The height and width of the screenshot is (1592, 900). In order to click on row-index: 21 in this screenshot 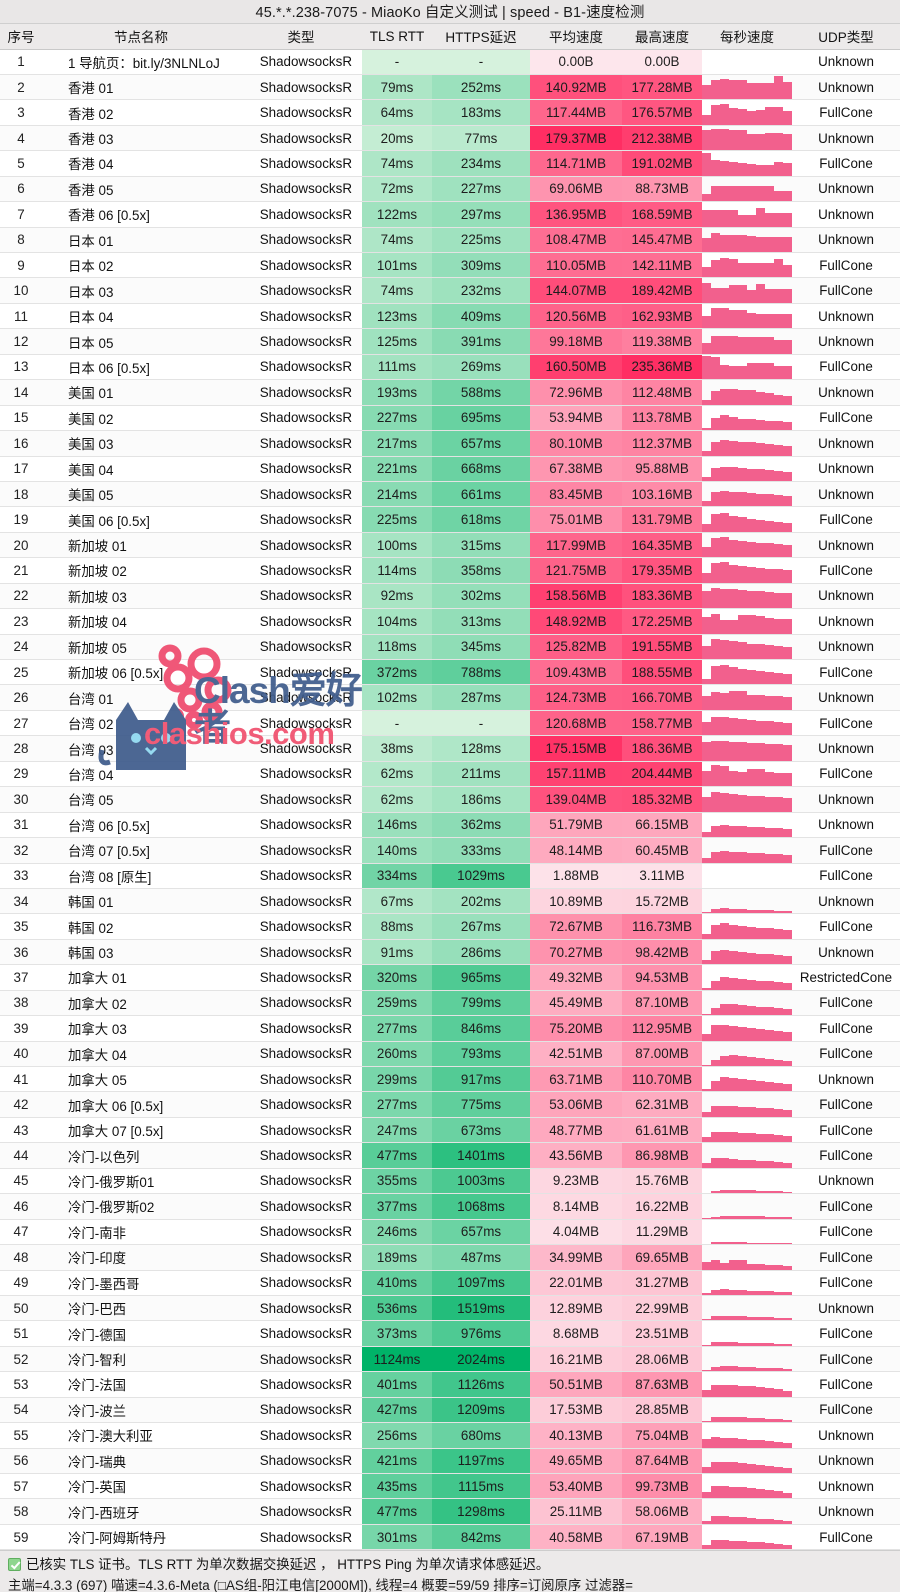, I will do `click(21, 570)`.